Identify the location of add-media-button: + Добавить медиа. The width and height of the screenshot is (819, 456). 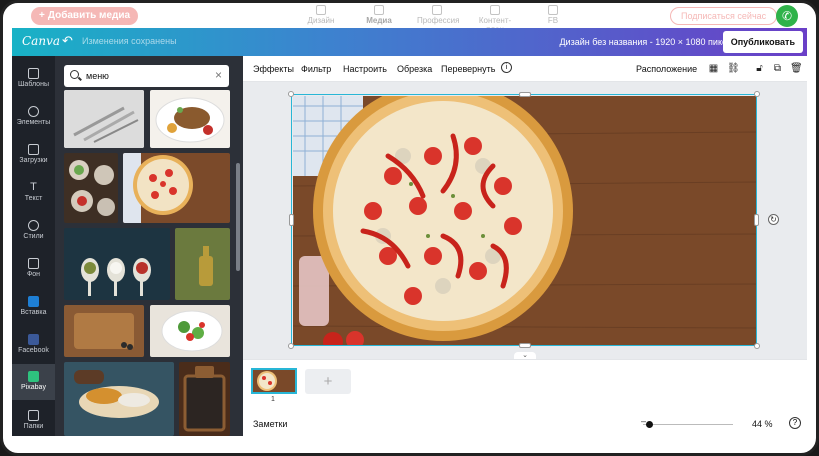
(85, 16).